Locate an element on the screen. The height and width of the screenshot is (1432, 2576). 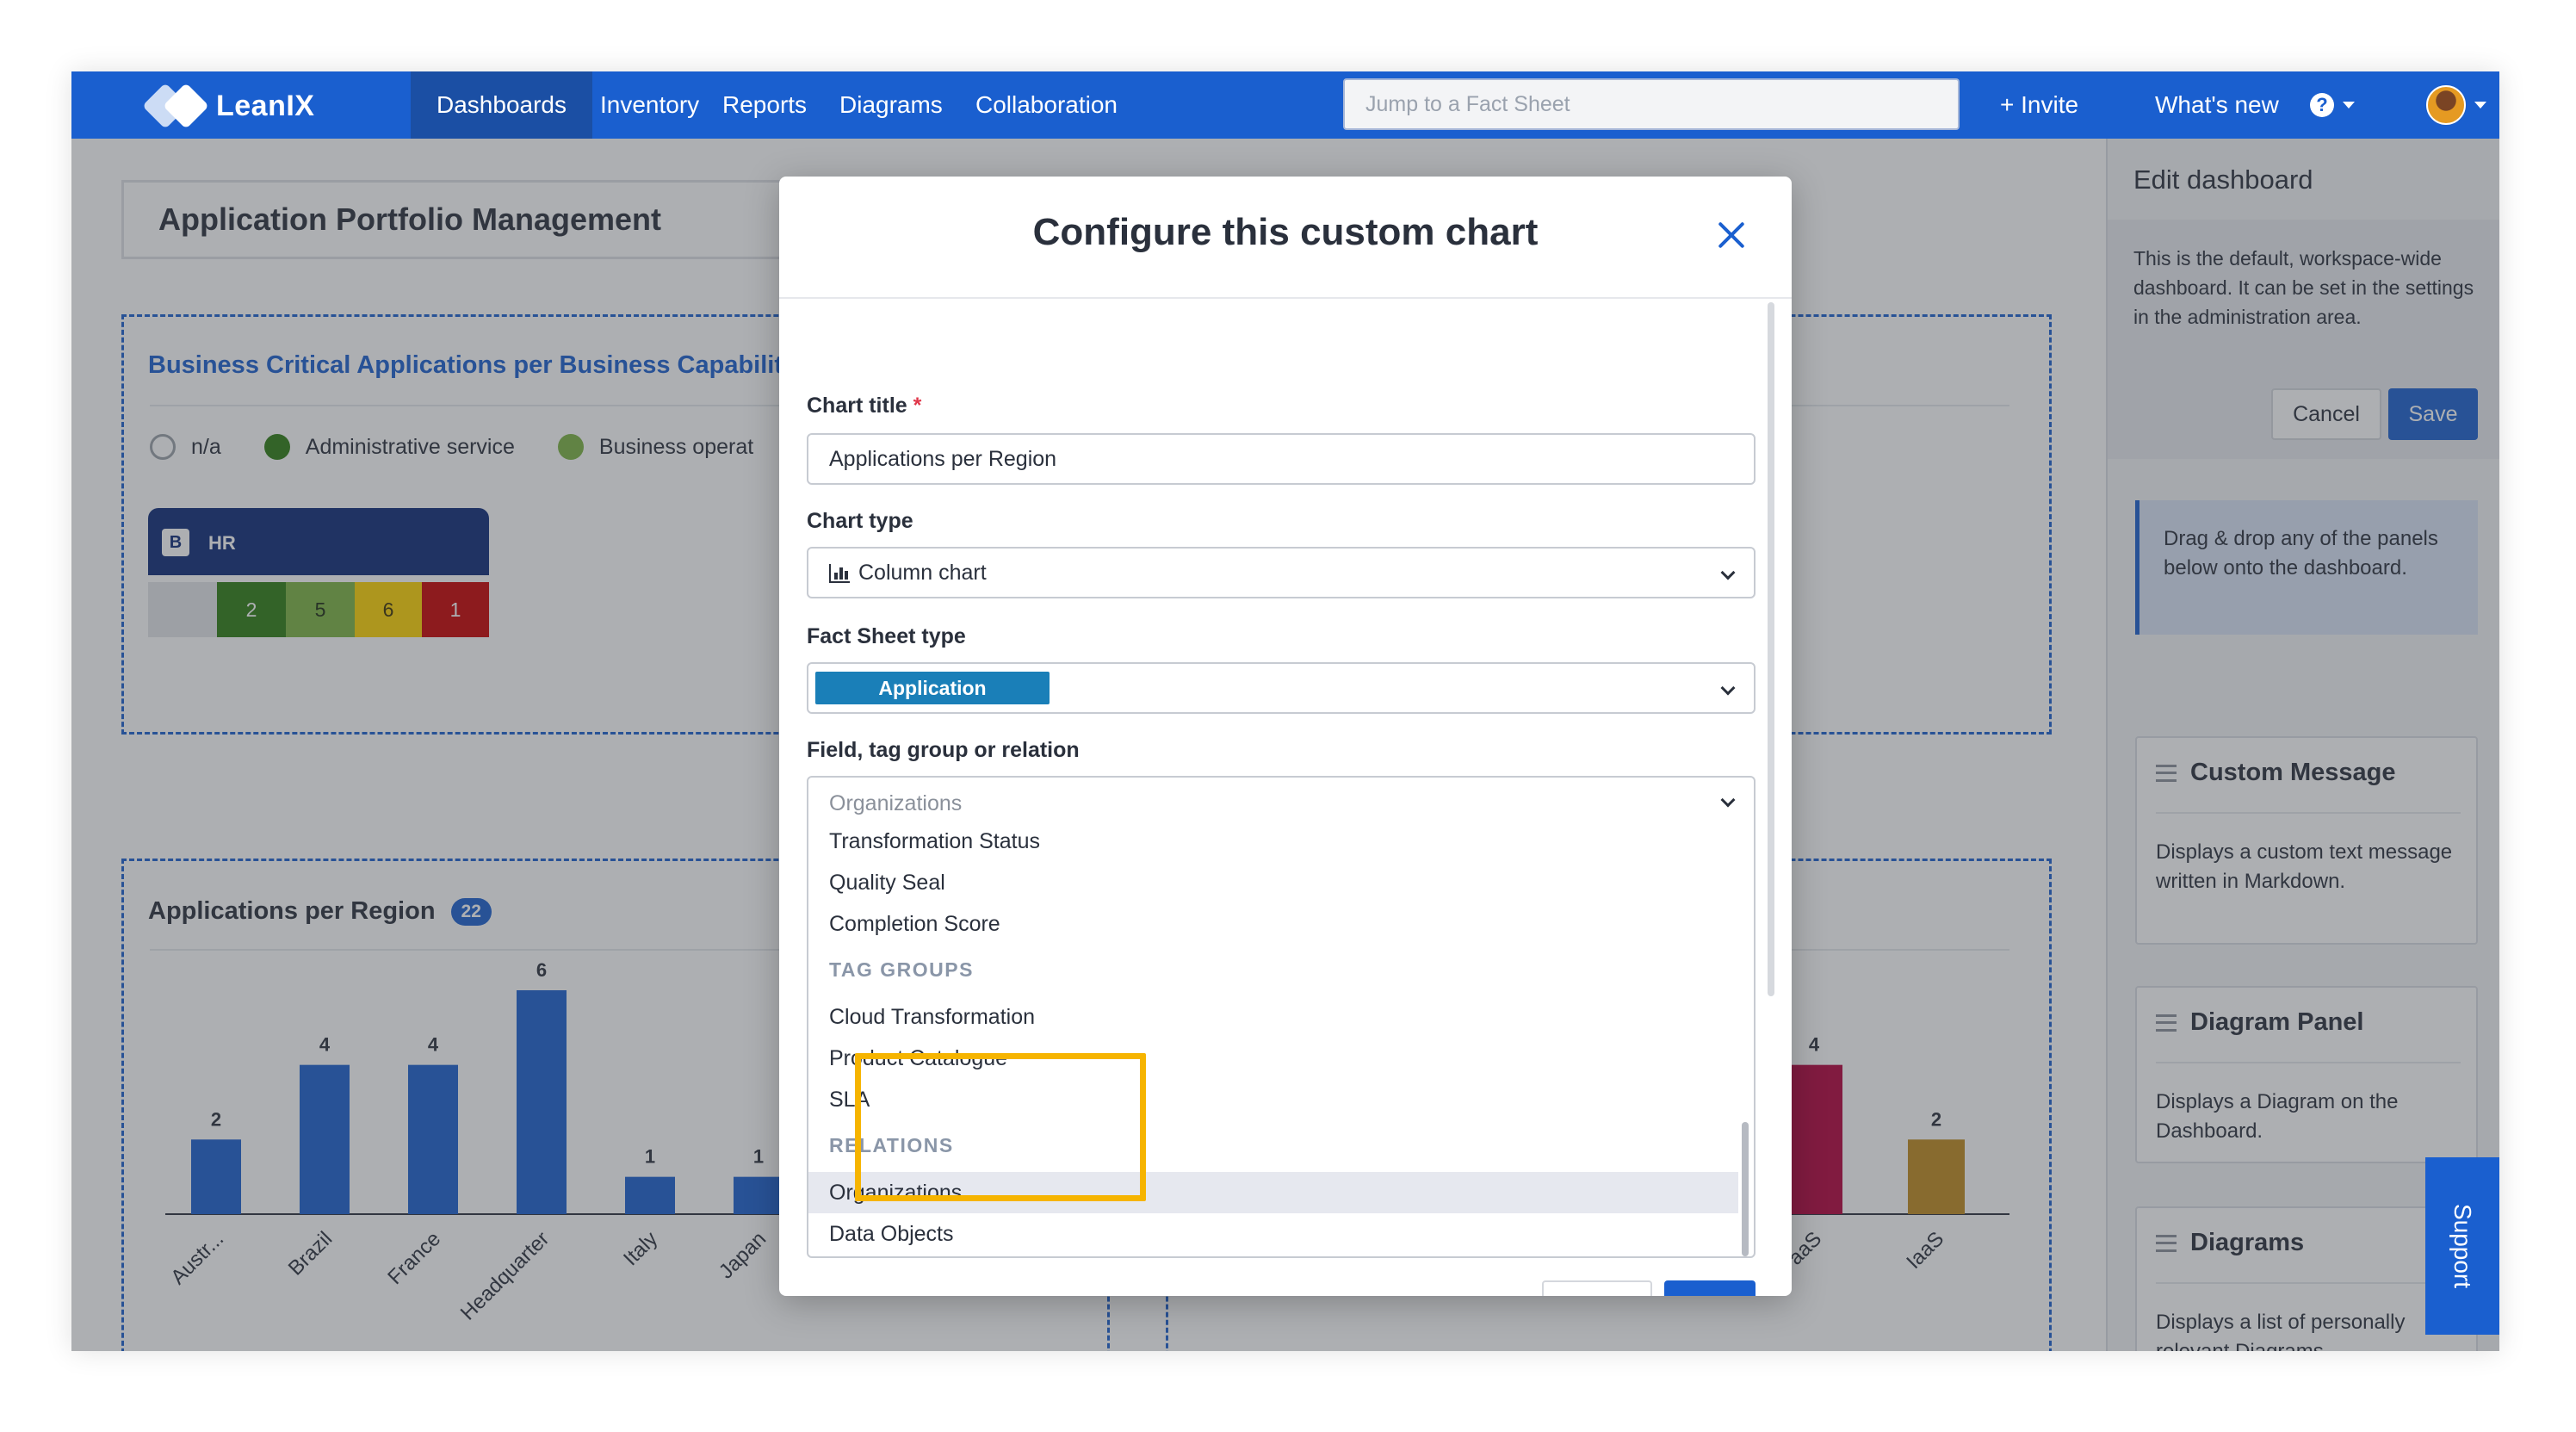
user-menu is located at coordinates (2456, 105).